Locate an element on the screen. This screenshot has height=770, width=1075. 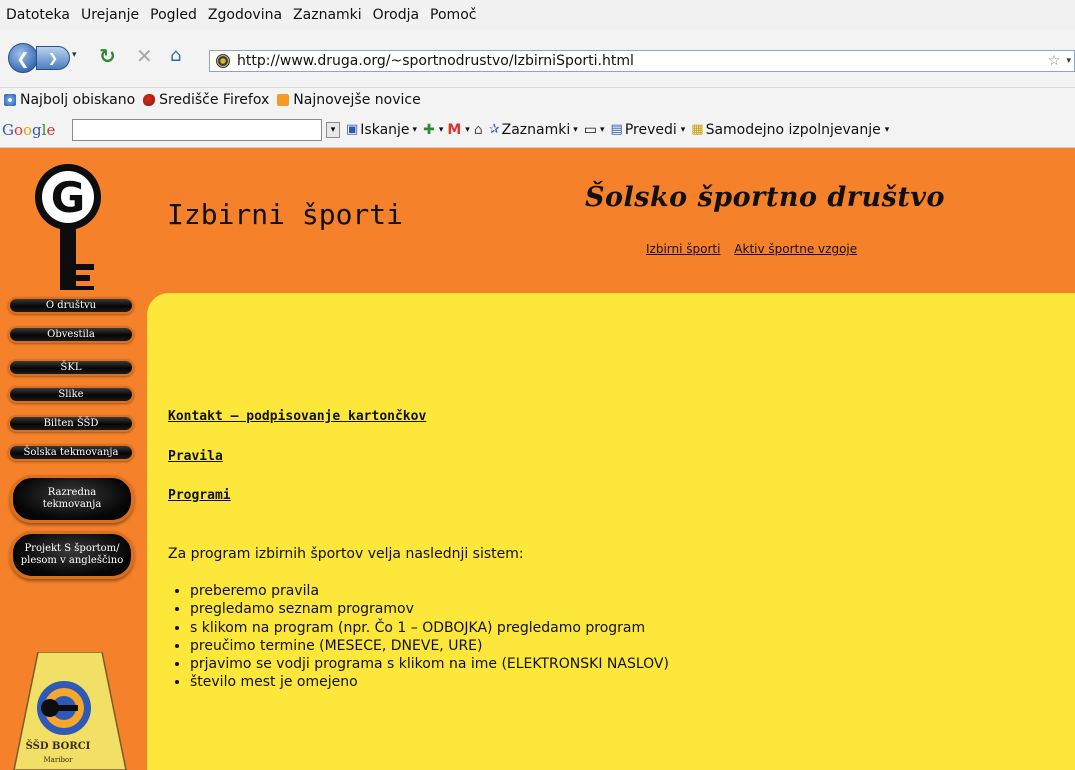
plus-icon: ✚ is located at coordinates (429, 129).